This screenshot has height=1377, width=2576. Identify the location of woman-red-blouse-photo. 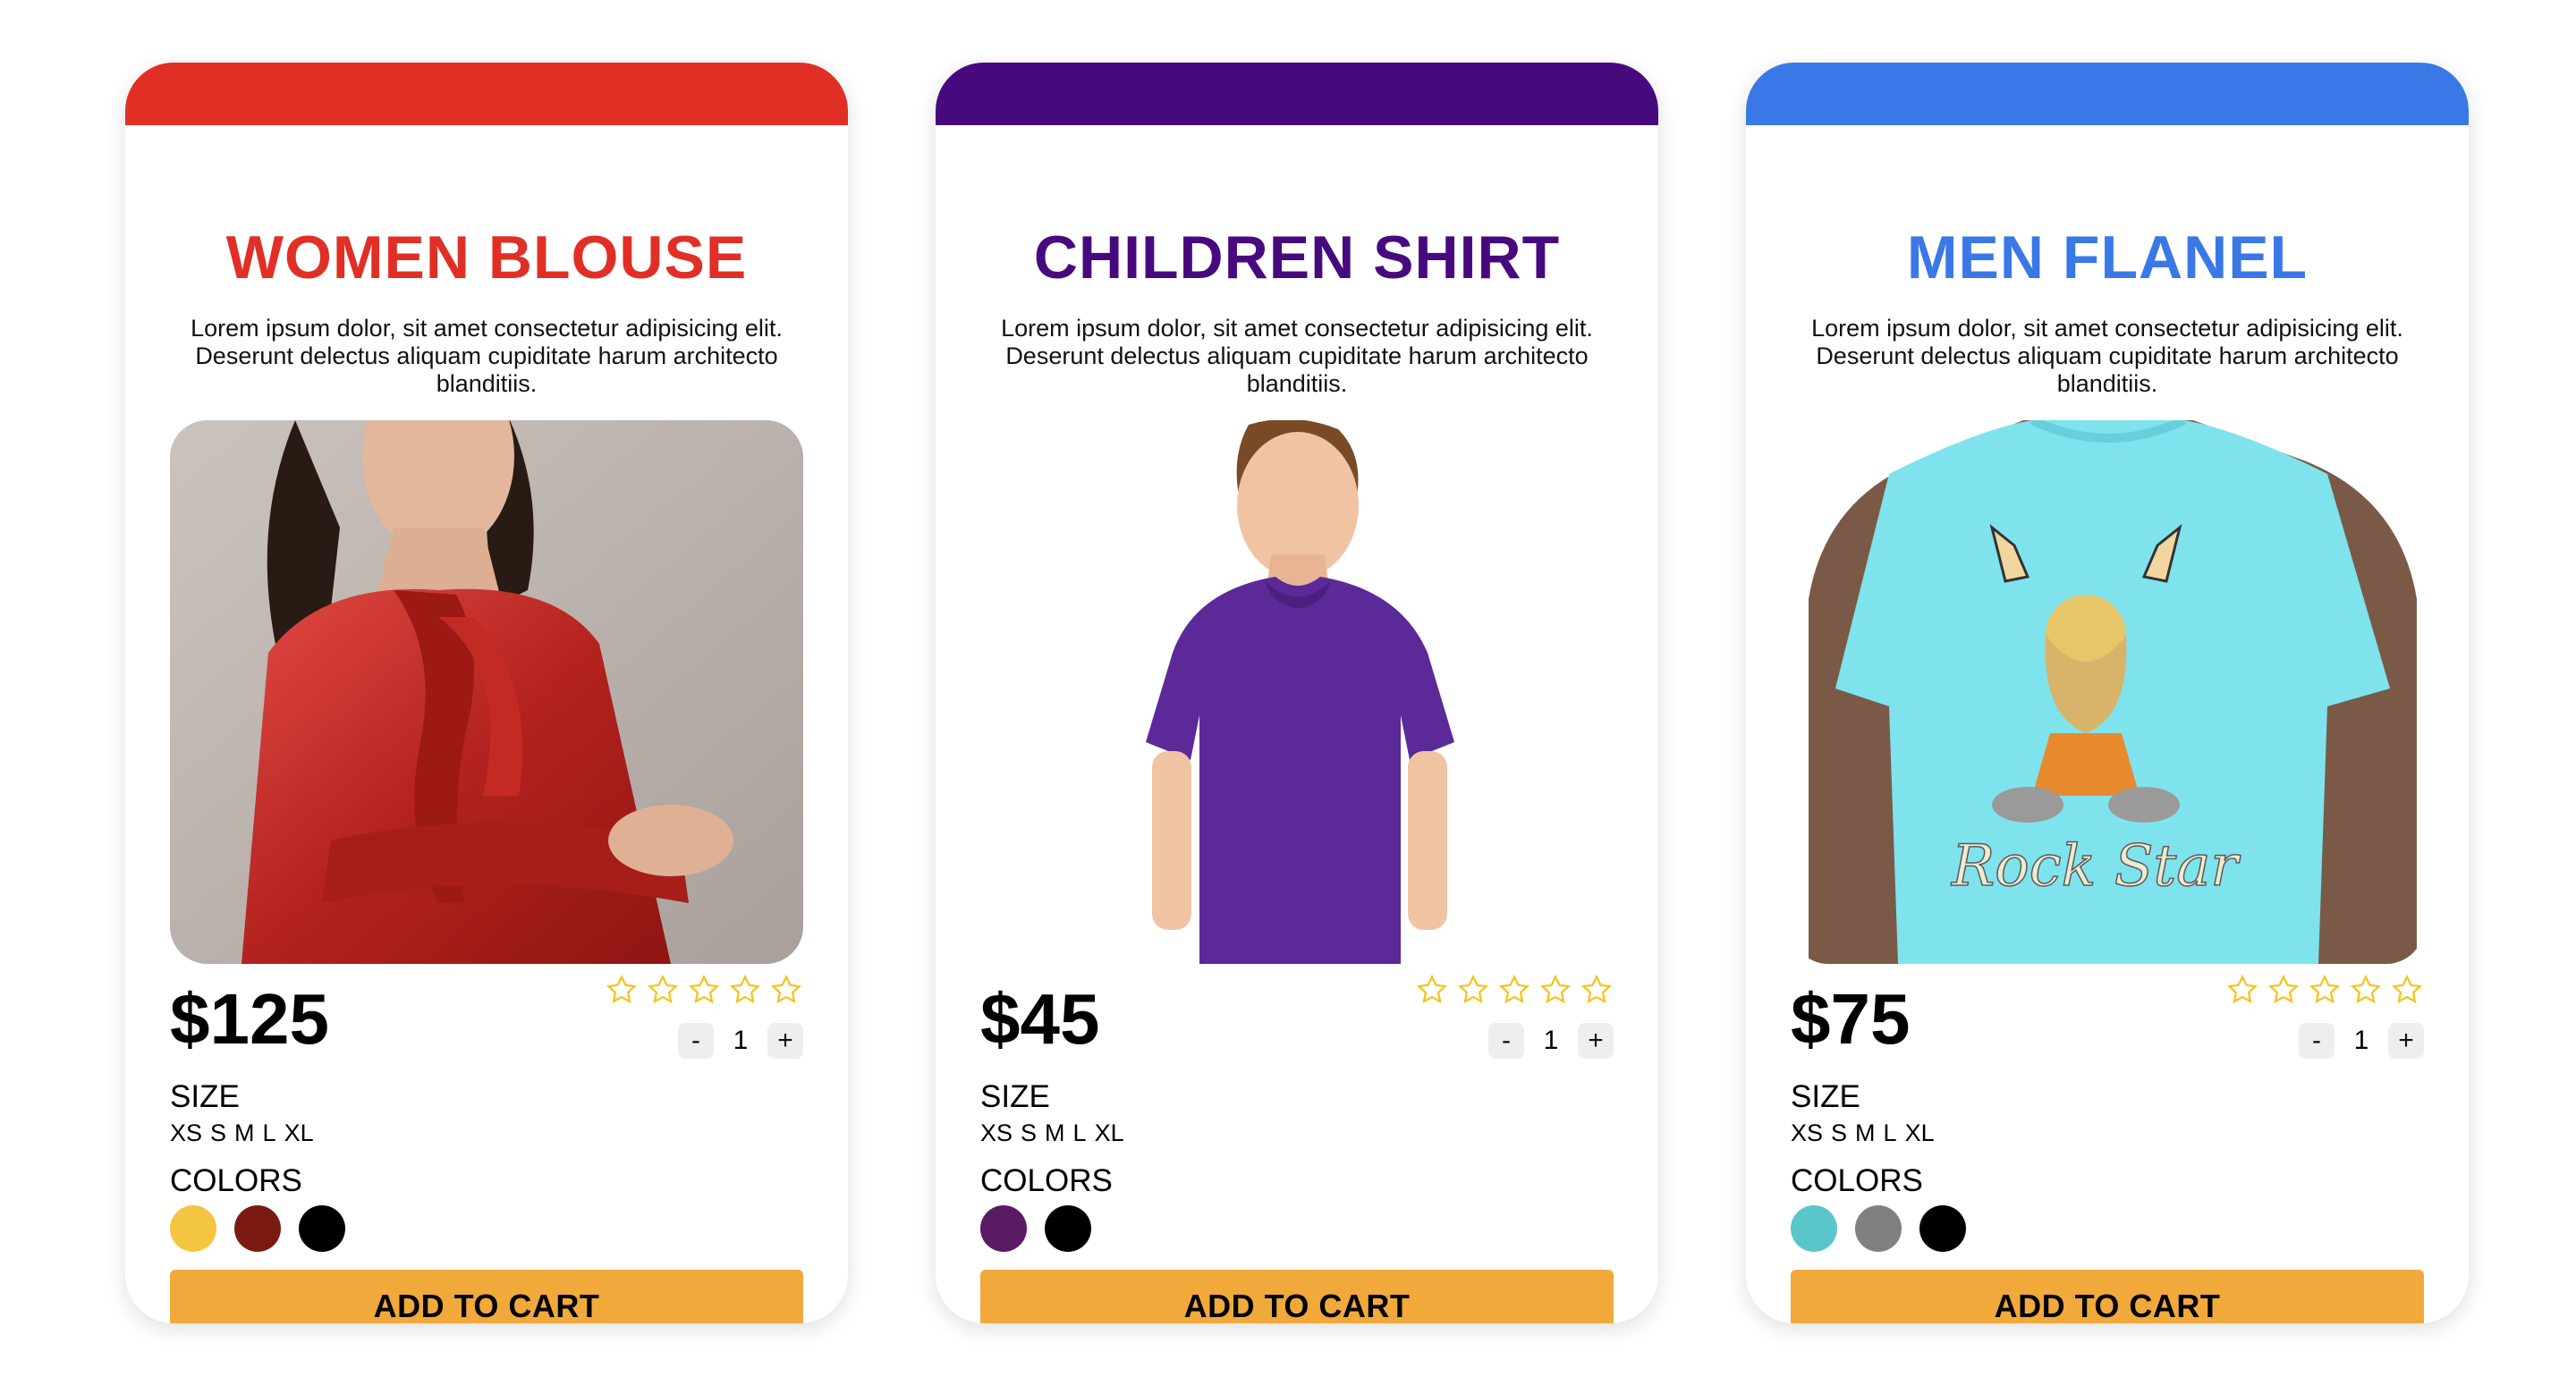
(486, 692).